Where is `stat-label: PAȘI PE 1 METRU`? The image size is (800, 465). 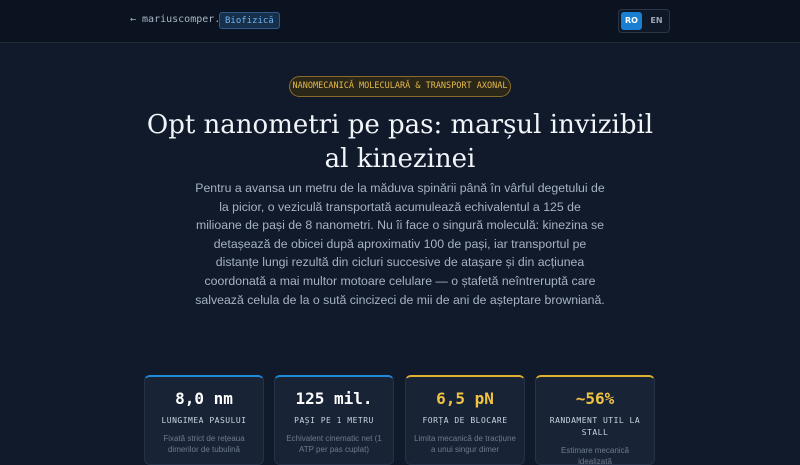
stat-label: PAȘI PE 1 METRU is located at coordinates (334, 420).